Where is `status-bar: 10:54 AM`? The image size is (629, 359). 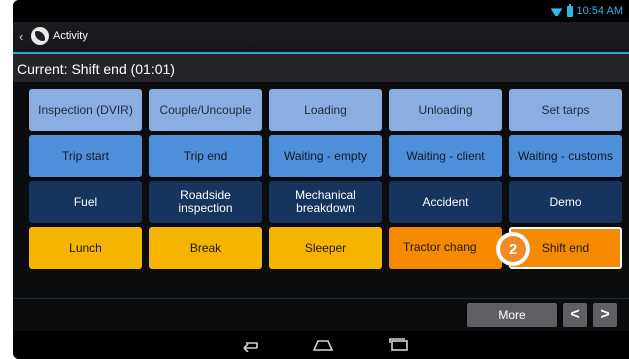
status-bar: 10:54 AM is located at coordinates (321, 11).